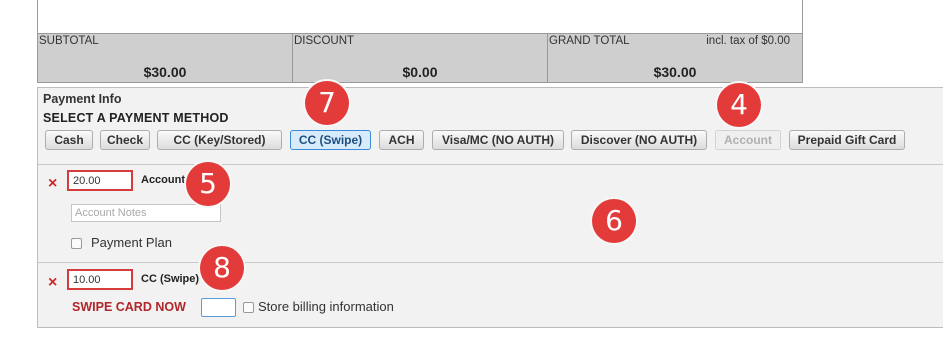 The width and height of the screenshot is (943, 337). What do you see at coordinates (420, 17) in the screenshot?
I see `order-items-area` at bounding box center [420, 17].